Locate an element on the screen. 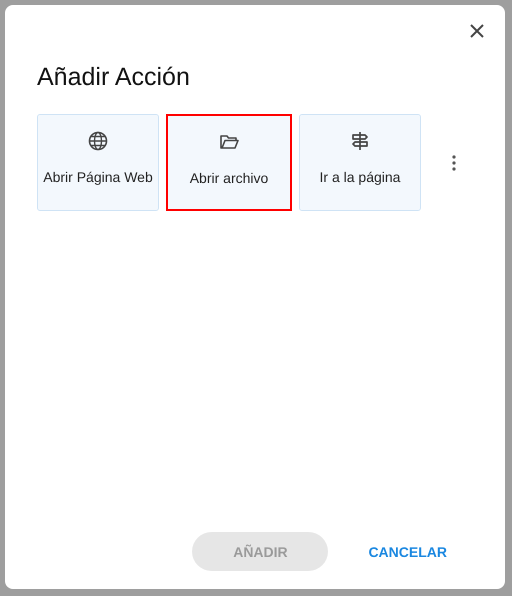  folder-icon is located at coordinates (229, 142).